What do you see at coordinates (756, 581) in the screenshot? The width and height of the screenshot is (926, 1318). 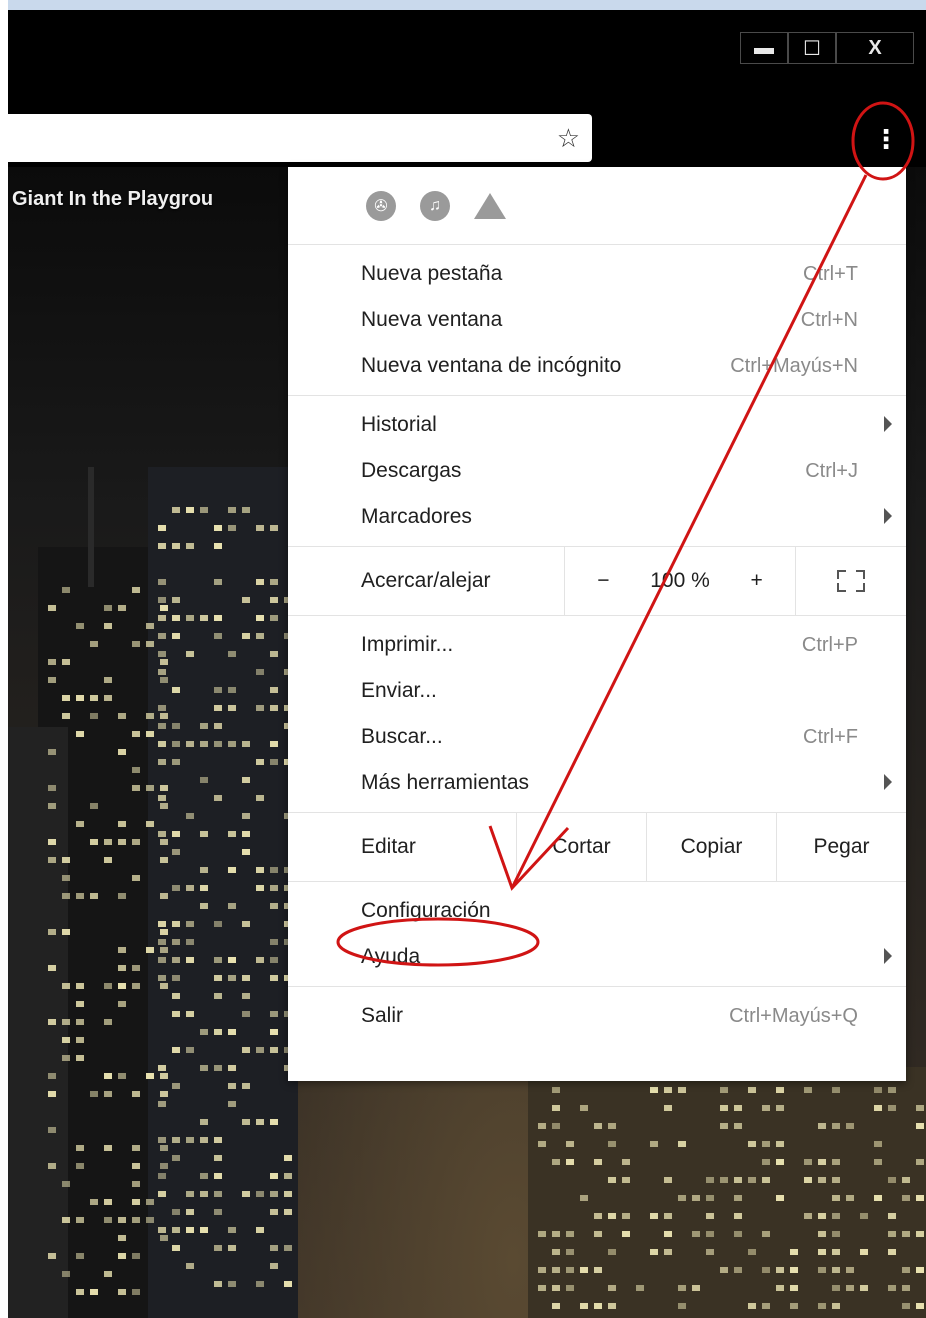 I see `zoom-in-button: +` at bounding box center [756, 581].